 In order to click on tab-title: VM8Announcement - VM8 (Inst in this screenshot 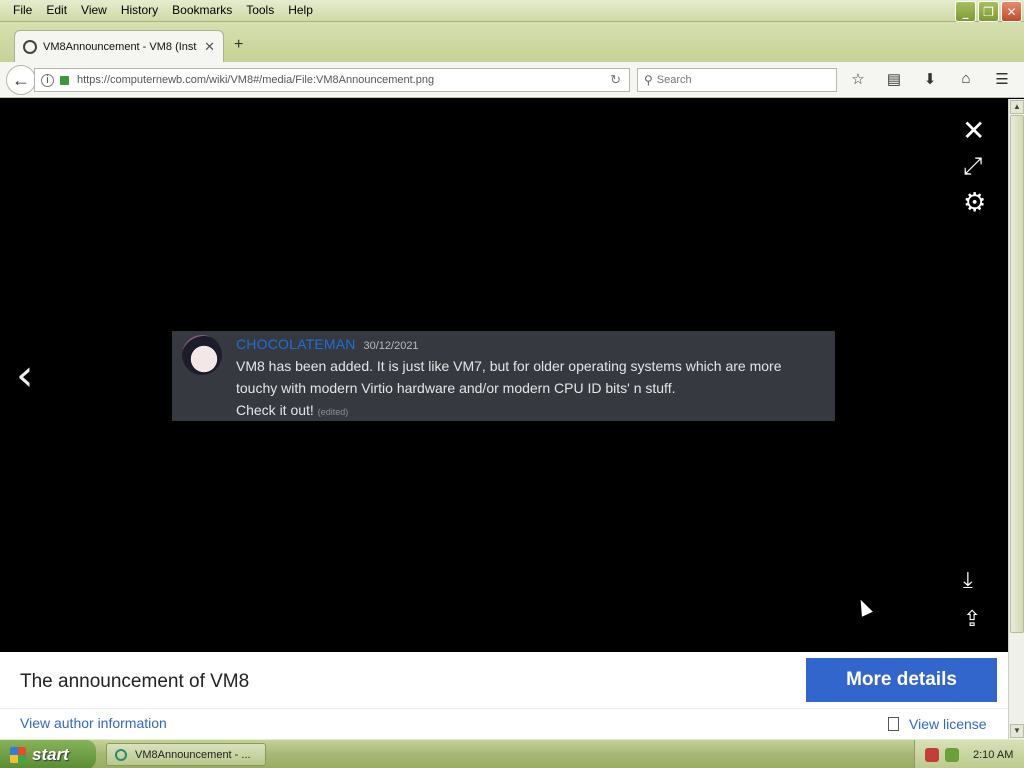, I will do `click(120, 46)`.